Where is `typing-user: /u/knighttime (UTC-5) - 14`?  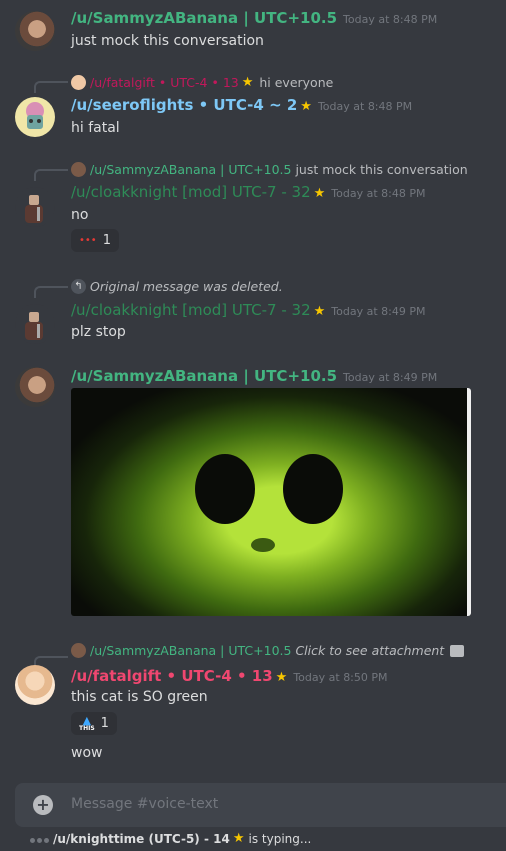
typing-user: /u/knighttime (UTC-5) - 14 is located at coordinates (141, 838).